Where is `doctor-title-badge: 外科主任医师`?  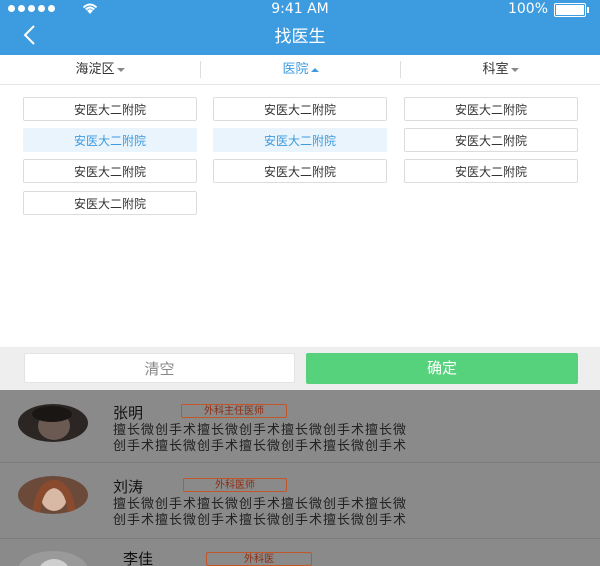 doctor-title-badge: 外科主任医师 is located at coordinates (234, 411).